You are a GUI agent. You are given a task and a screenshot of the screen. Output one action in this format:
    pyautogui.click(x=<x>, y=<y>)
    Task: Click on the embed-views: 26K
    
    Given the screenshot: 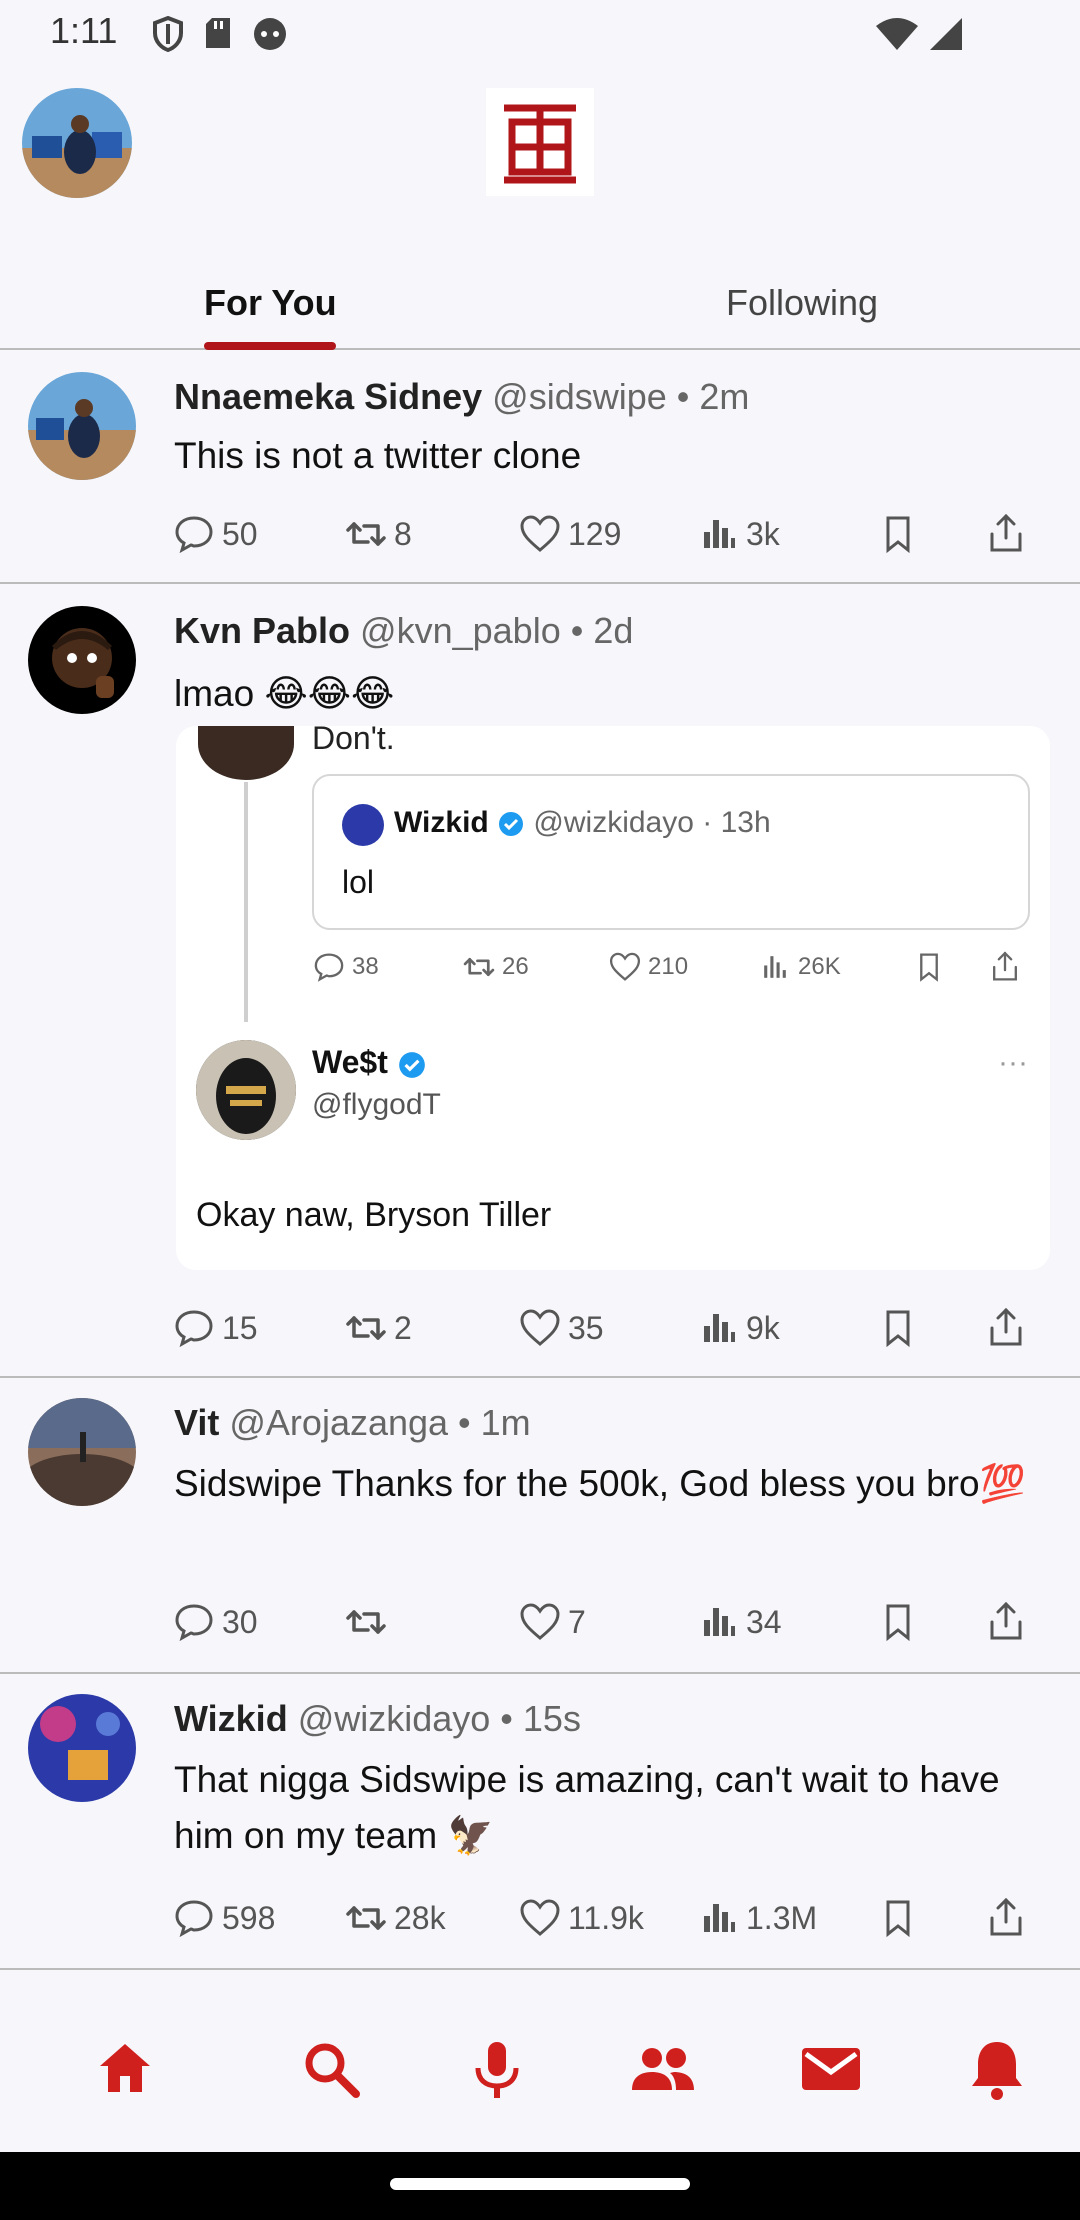 What is the action you would take?
    pyautogui.click(x=799, y=967)
    